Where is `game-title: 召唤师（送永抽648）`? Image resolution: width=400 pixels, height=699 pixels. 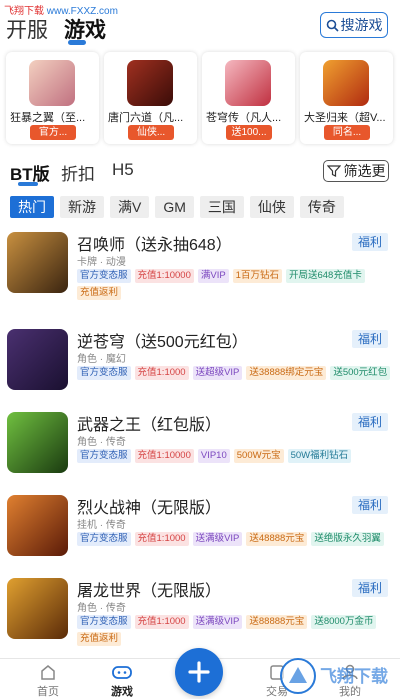
game-title: 召唤师（送永抽648） is located at coordinates (154, 245).